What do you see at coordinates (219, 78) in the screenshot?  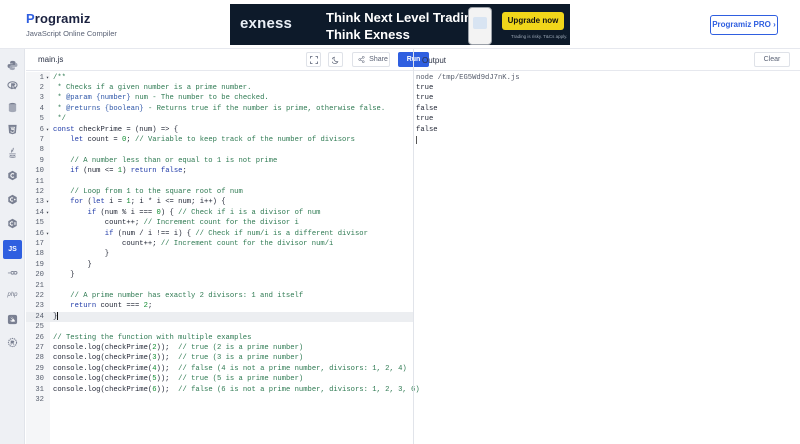 I see `code-line: 1 ▾/**` at bounding box center [219, 78].